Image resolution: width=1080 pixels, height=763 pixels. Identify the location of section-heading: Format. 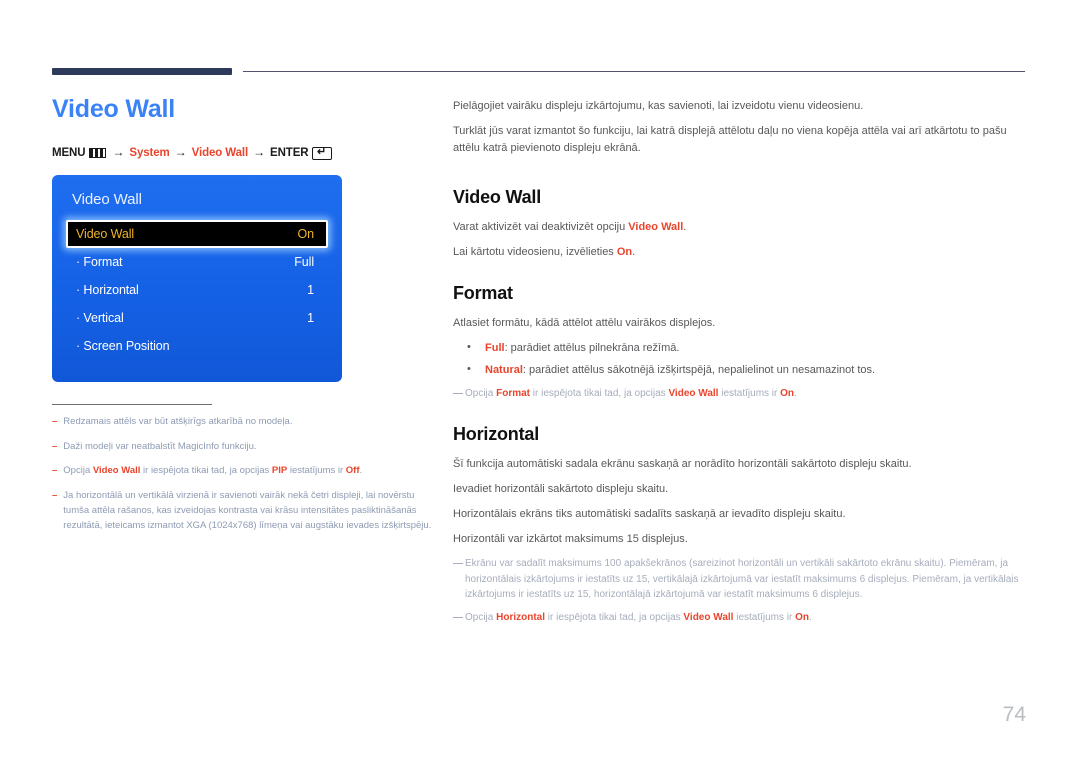
(483, 293).